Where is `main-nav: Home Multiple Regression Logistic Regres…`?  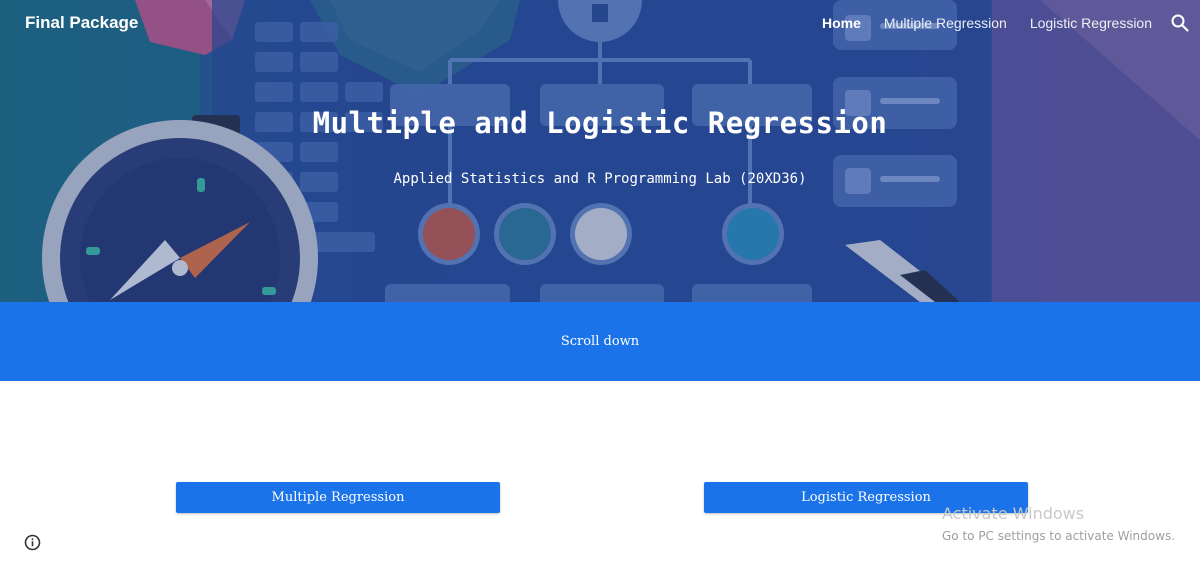
main-nav: Home Multiple Regression Logistic Regres… is located at coordinates (987, 23).